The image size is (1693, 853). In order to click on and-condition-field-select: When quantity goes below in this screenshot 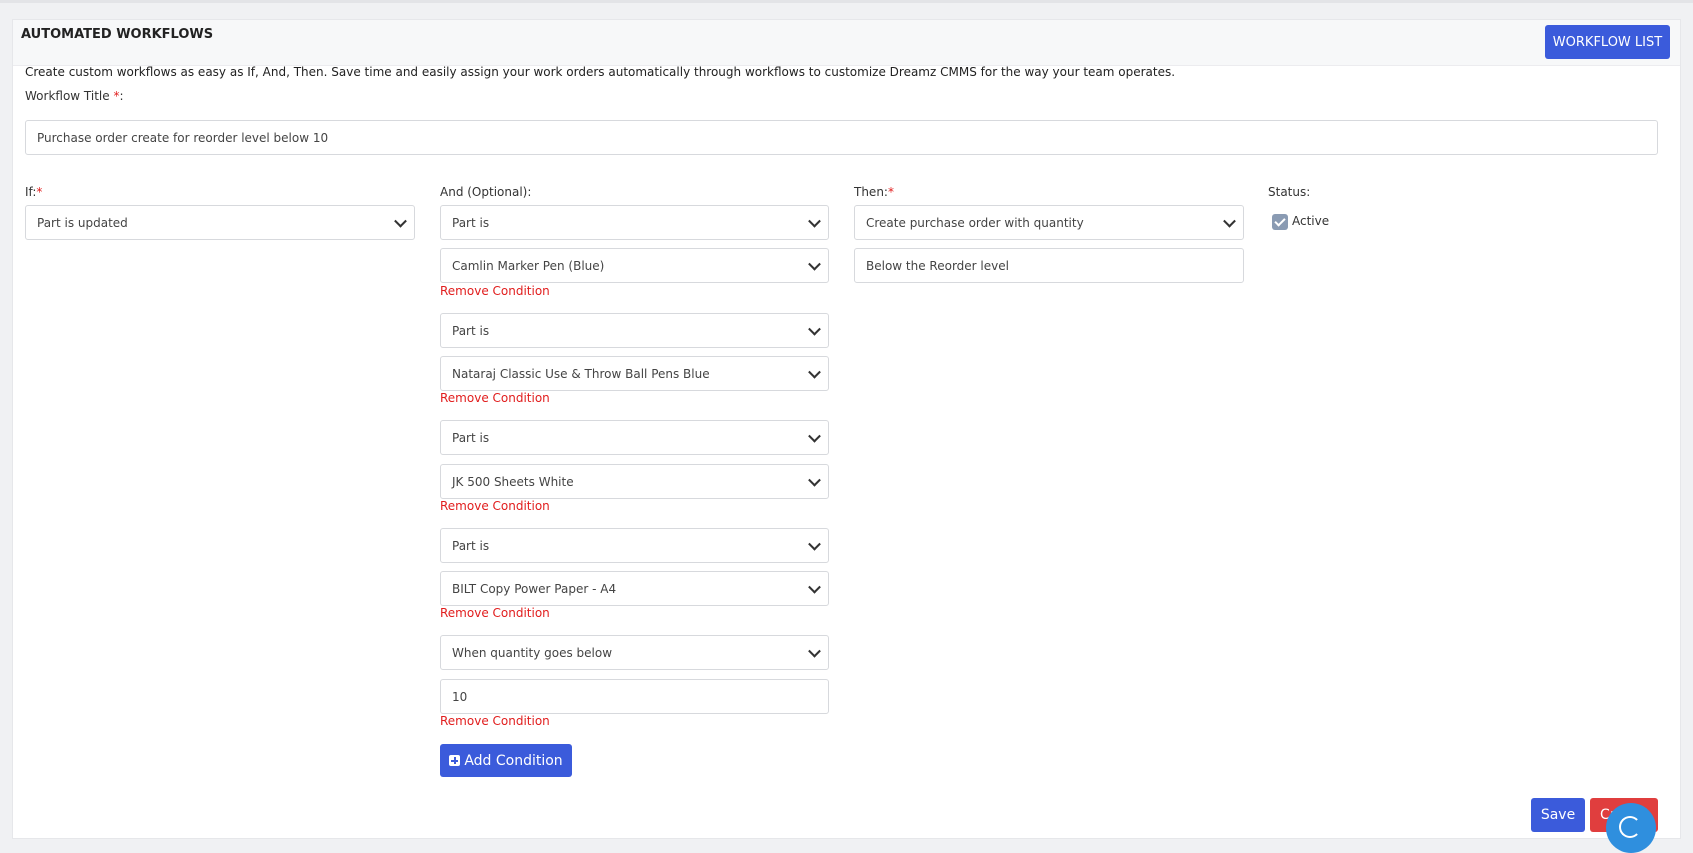, I will do `click(634, 652)`.